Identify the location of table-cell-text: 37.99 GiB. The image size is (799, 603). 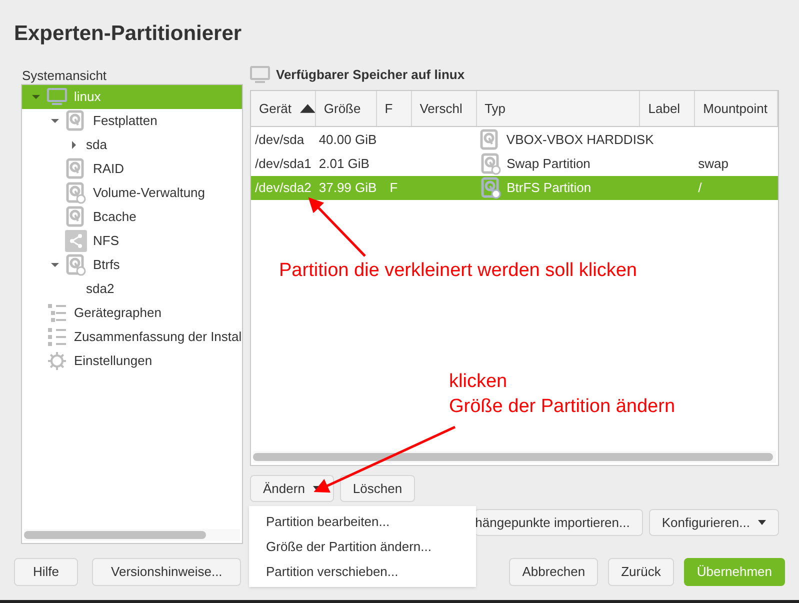
(347, 188).